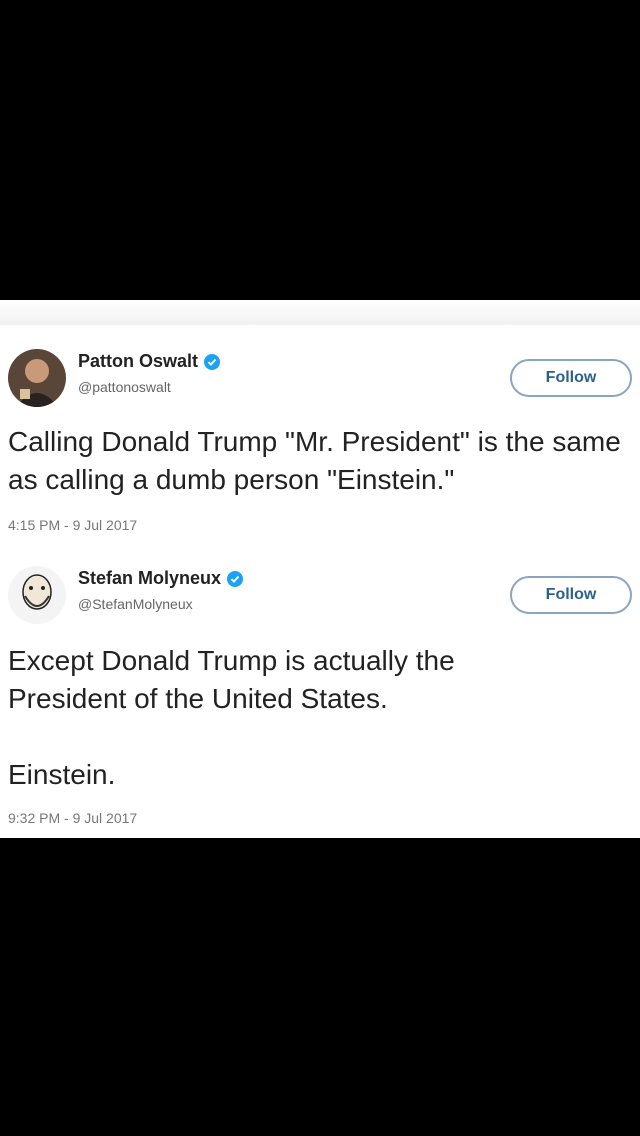 This screenshot has height=1136, width=640. I want to click on author-name: Stefan Molyneux, so click(149, 578).